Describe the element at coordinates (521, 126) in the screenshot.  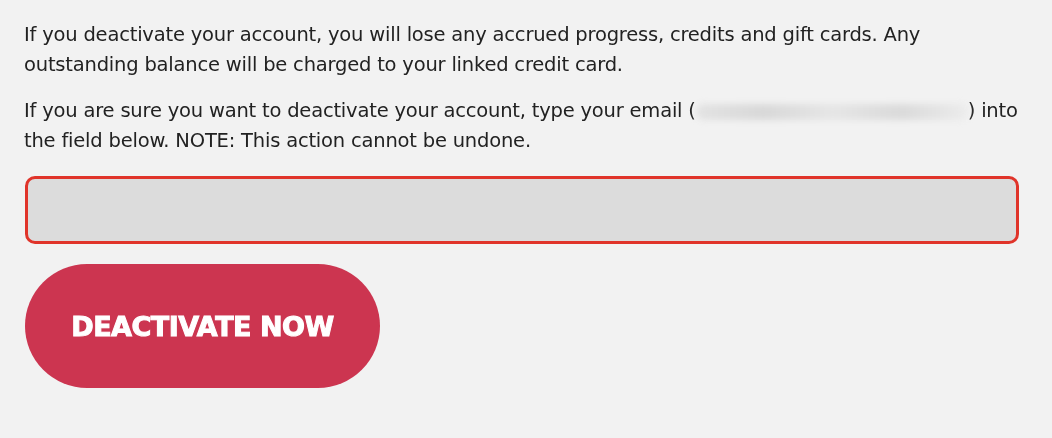
I see `instruction-text: If you are sure you want to deactivate your account, type your email ( ) into the field below. NOTE: This action cannot be undone.` at that location.